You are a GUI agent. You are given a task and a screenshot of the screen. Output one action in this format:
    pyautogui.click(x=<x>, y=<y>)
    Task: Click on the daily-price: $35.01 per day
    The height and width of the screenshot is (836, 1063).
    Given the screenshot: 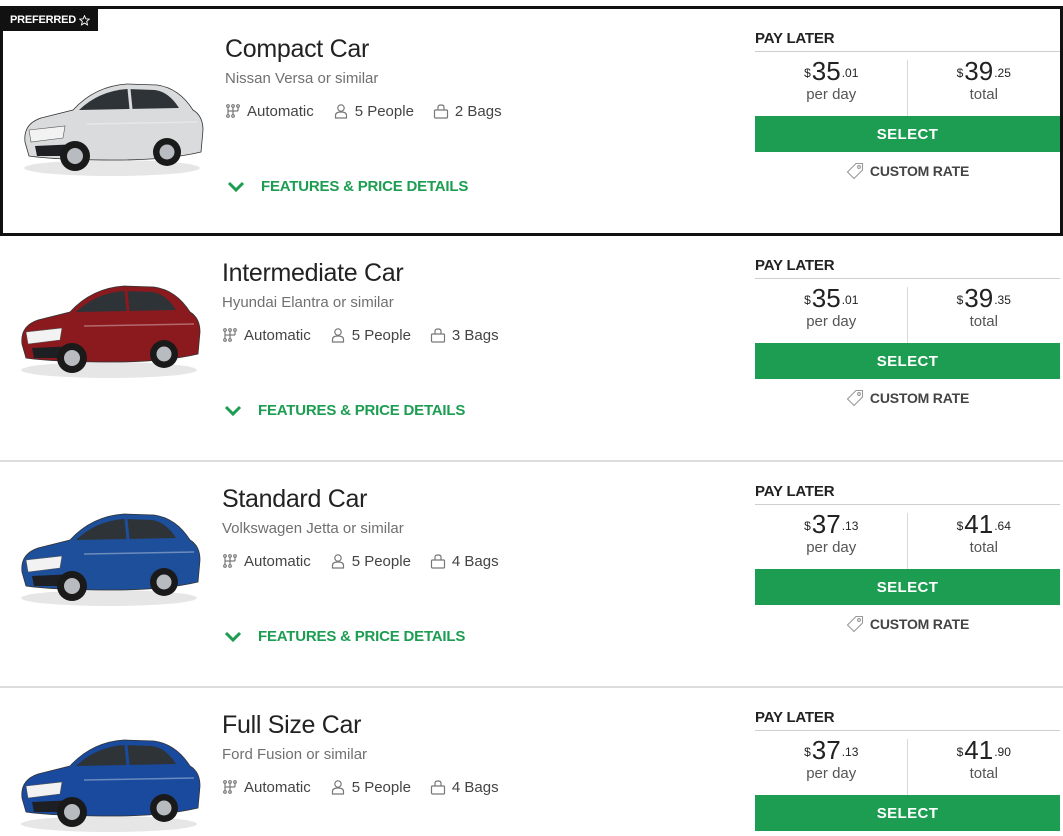 What is the action you would take?
    pyautogui.click(x=831, y=311)
    